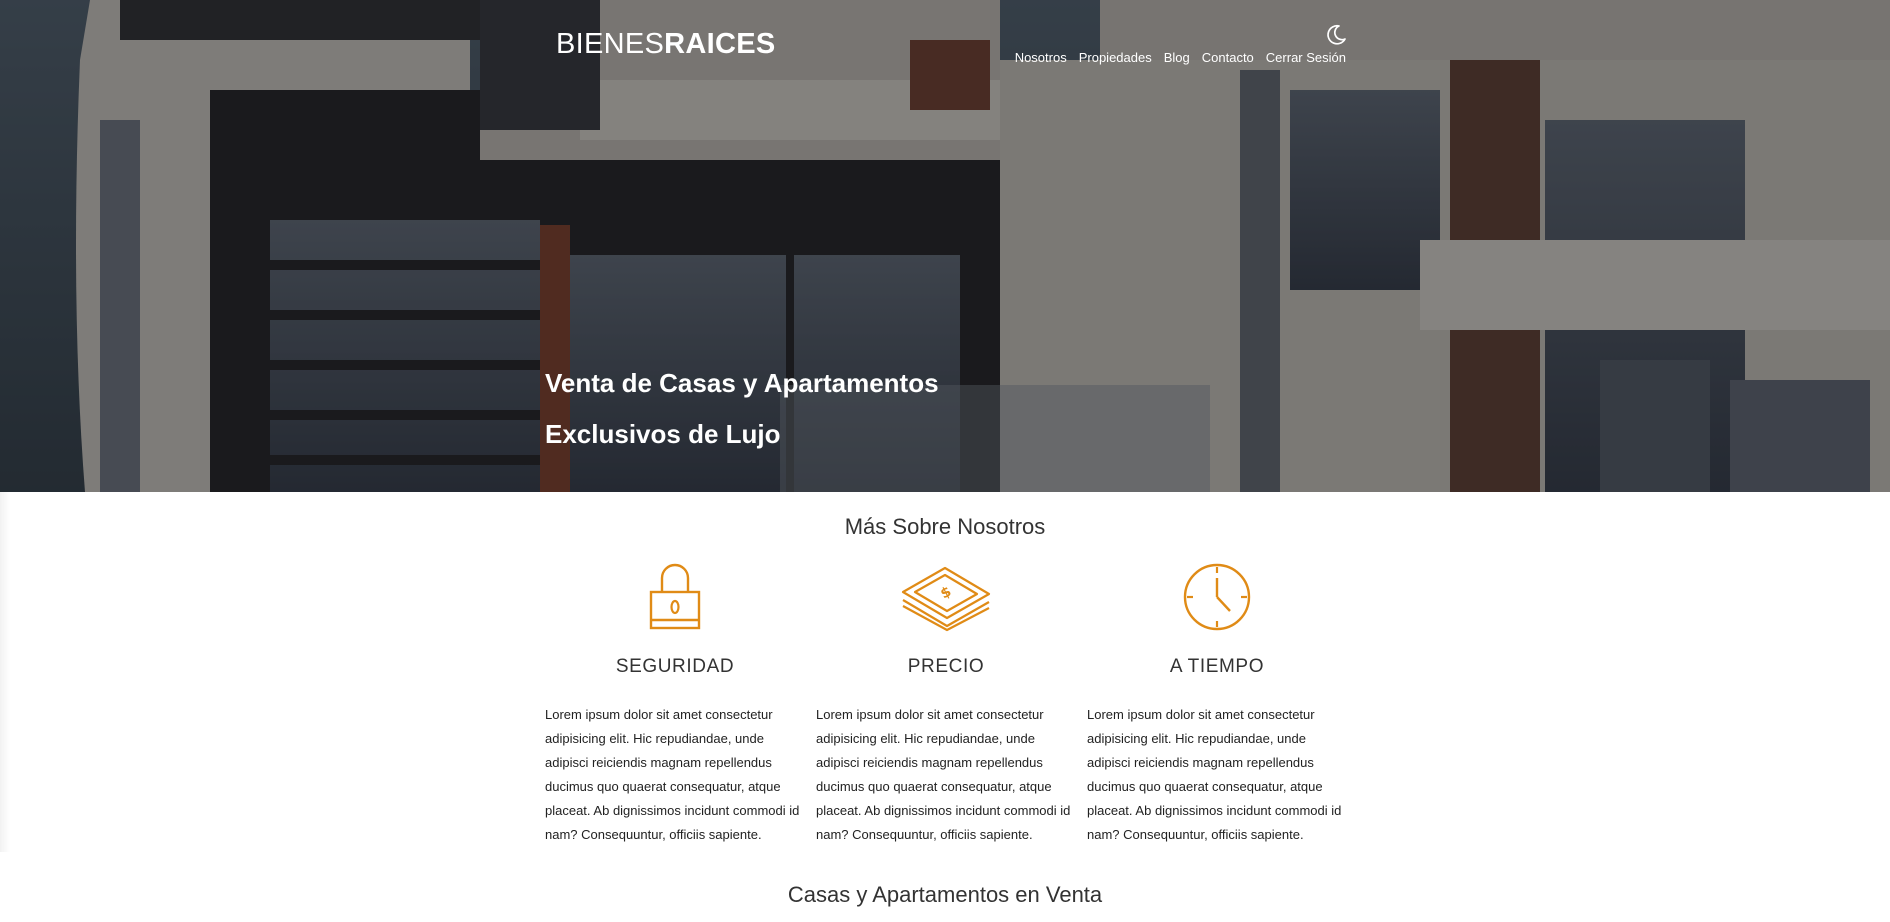 Image resolution: width=1890 pixels, height=922 pixels. Describe the element at coordinates (675, 596) in the screenshot. I see `padlock-icon` at that location.